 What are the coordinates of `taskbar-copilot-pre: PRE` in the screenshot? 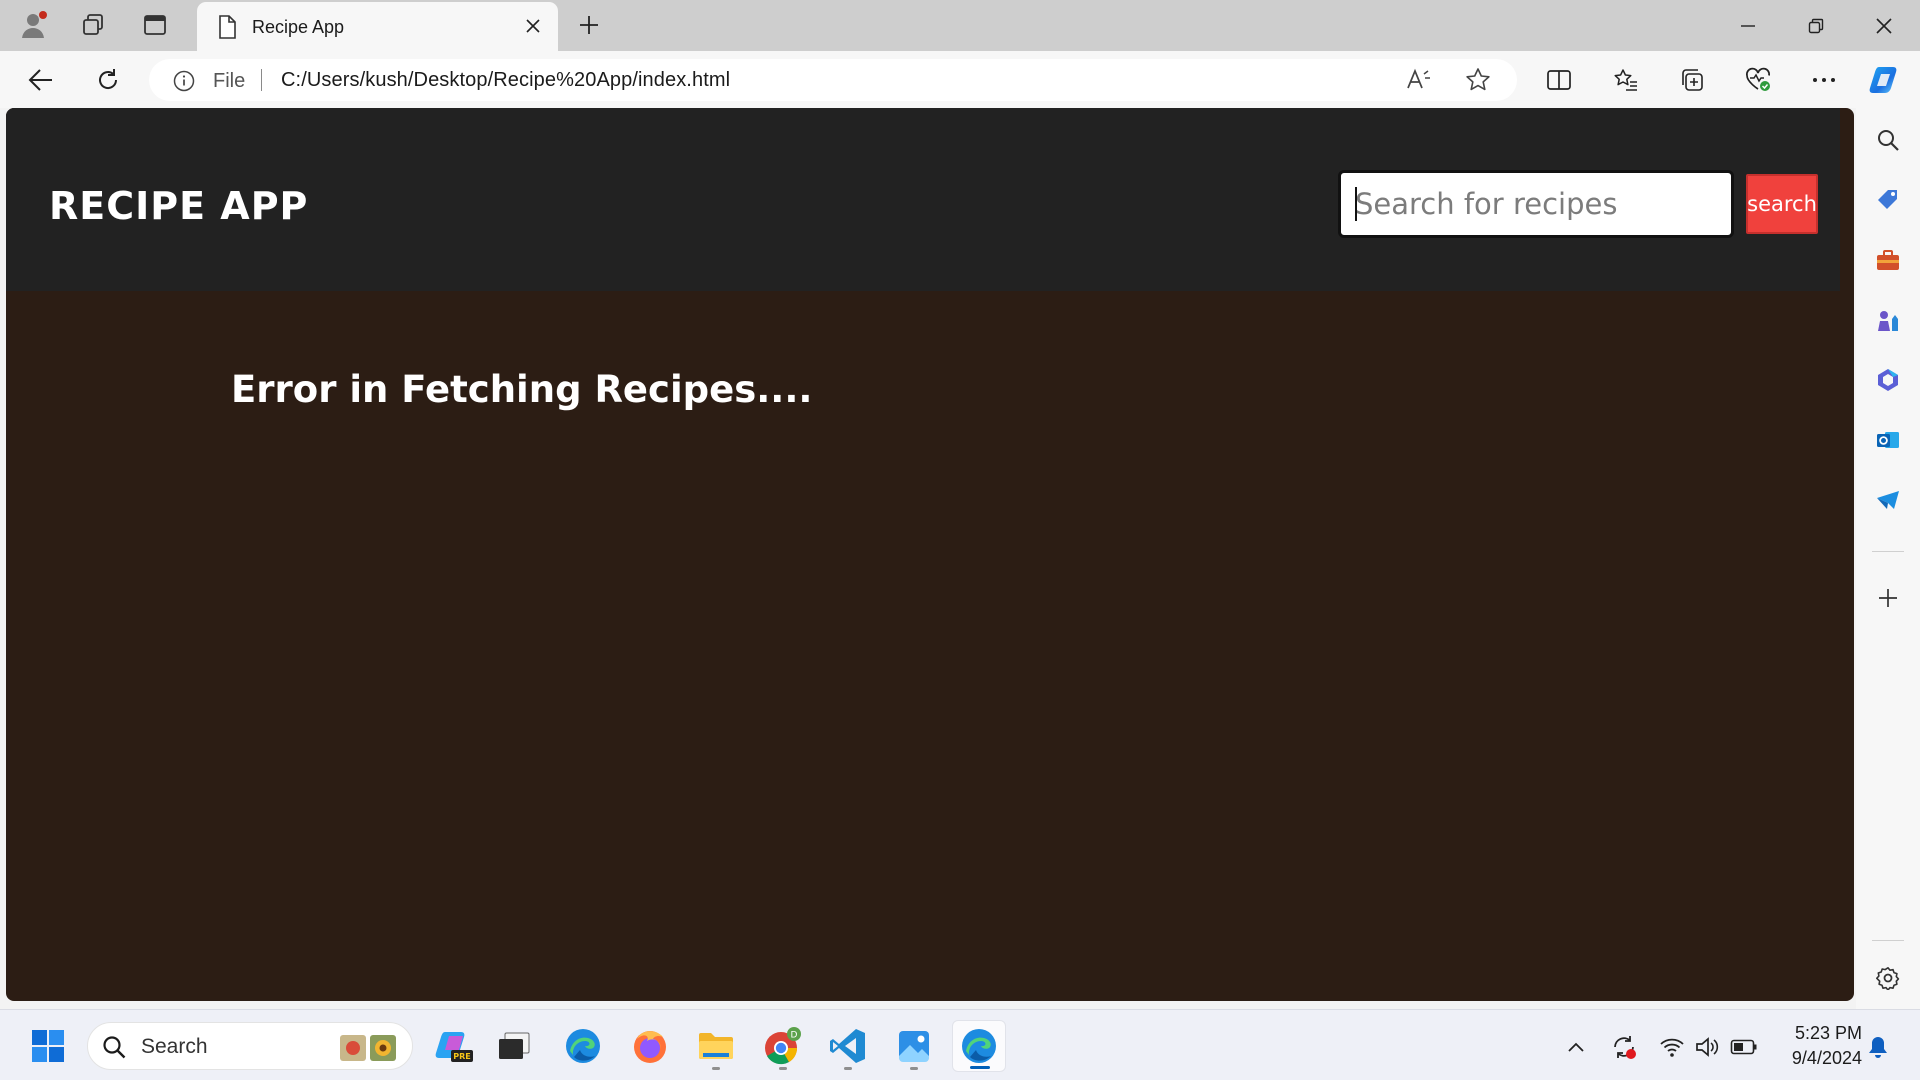 It's located at (453, 1046).